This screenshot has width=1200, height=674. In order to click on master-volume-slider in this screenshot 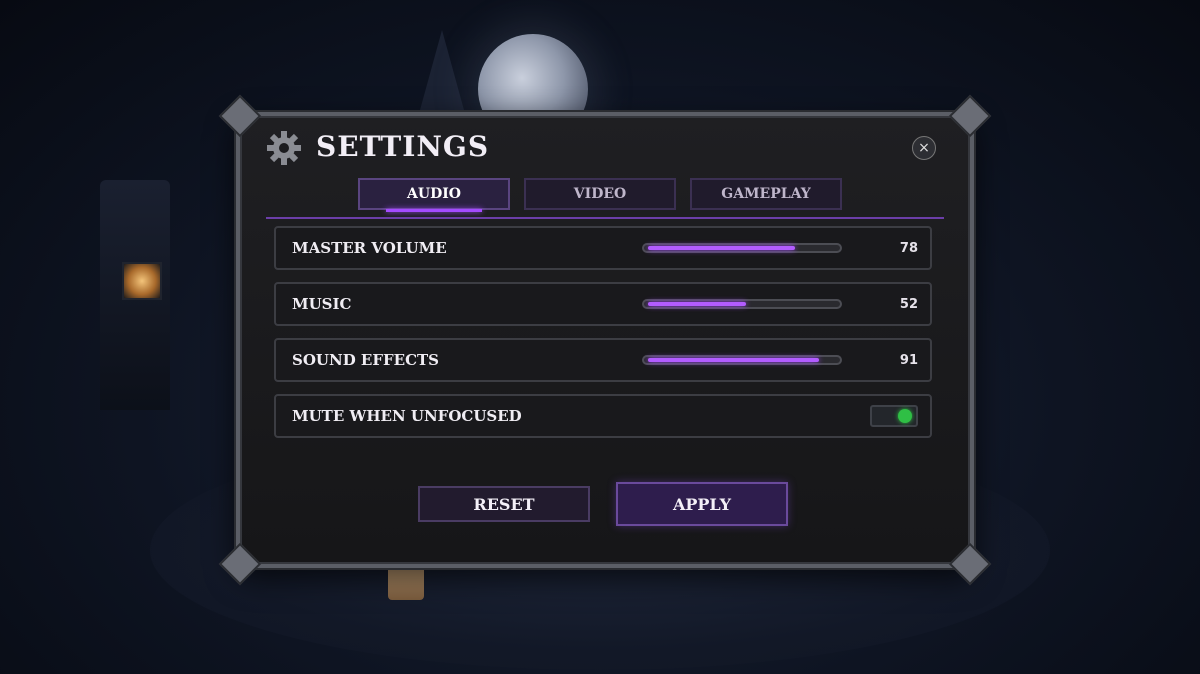, I will do `click(742, 248)`.